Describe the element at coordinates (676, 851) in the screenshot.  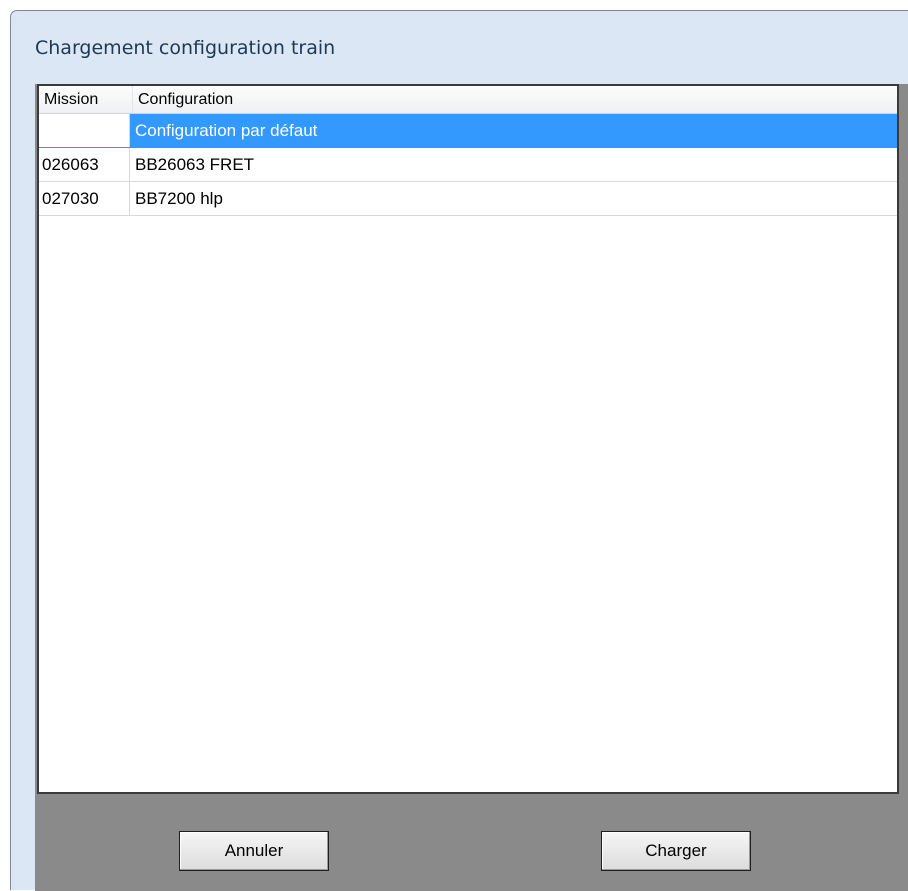
I see `load-button: Charger` at that location.